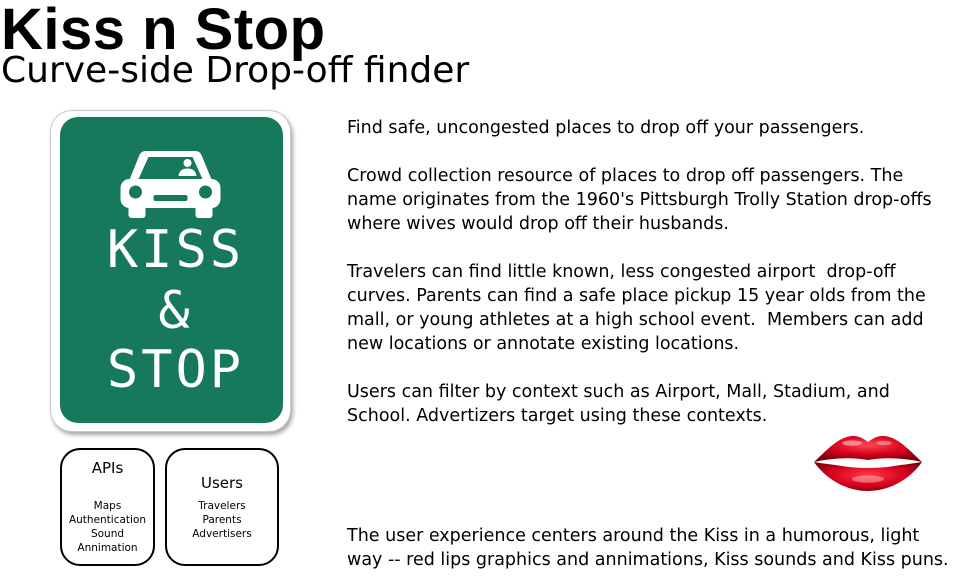  What do you see at coordinates (107, 520) in the screenshot?
I see `api-item-authentication: Authentication` at bounding box center [107, 520].